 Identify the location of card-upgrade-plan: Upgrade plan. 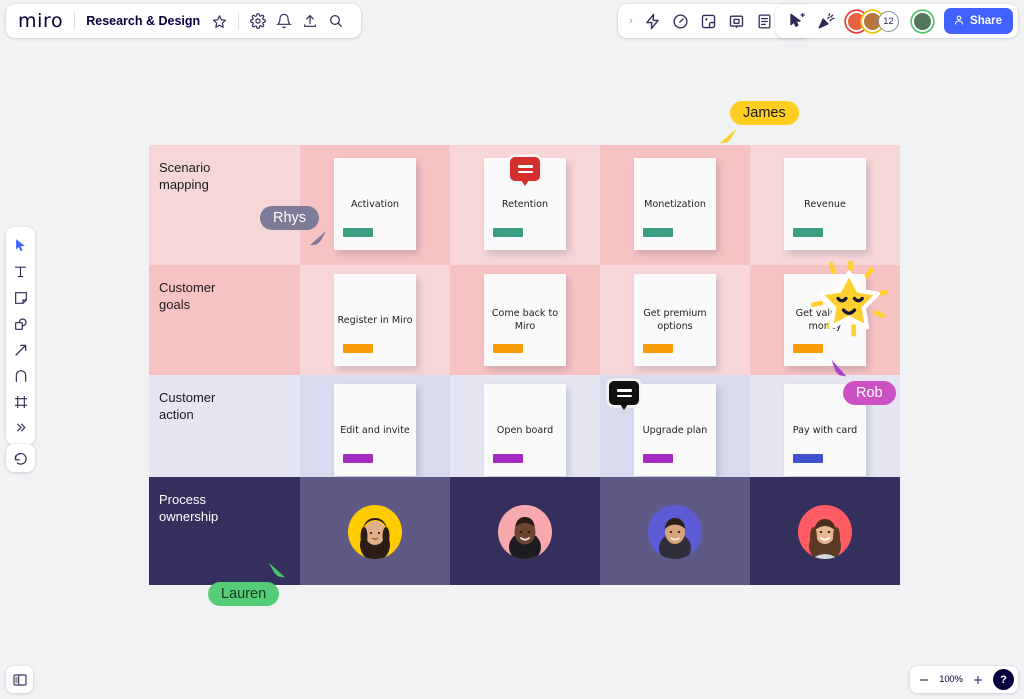
(675, 430).